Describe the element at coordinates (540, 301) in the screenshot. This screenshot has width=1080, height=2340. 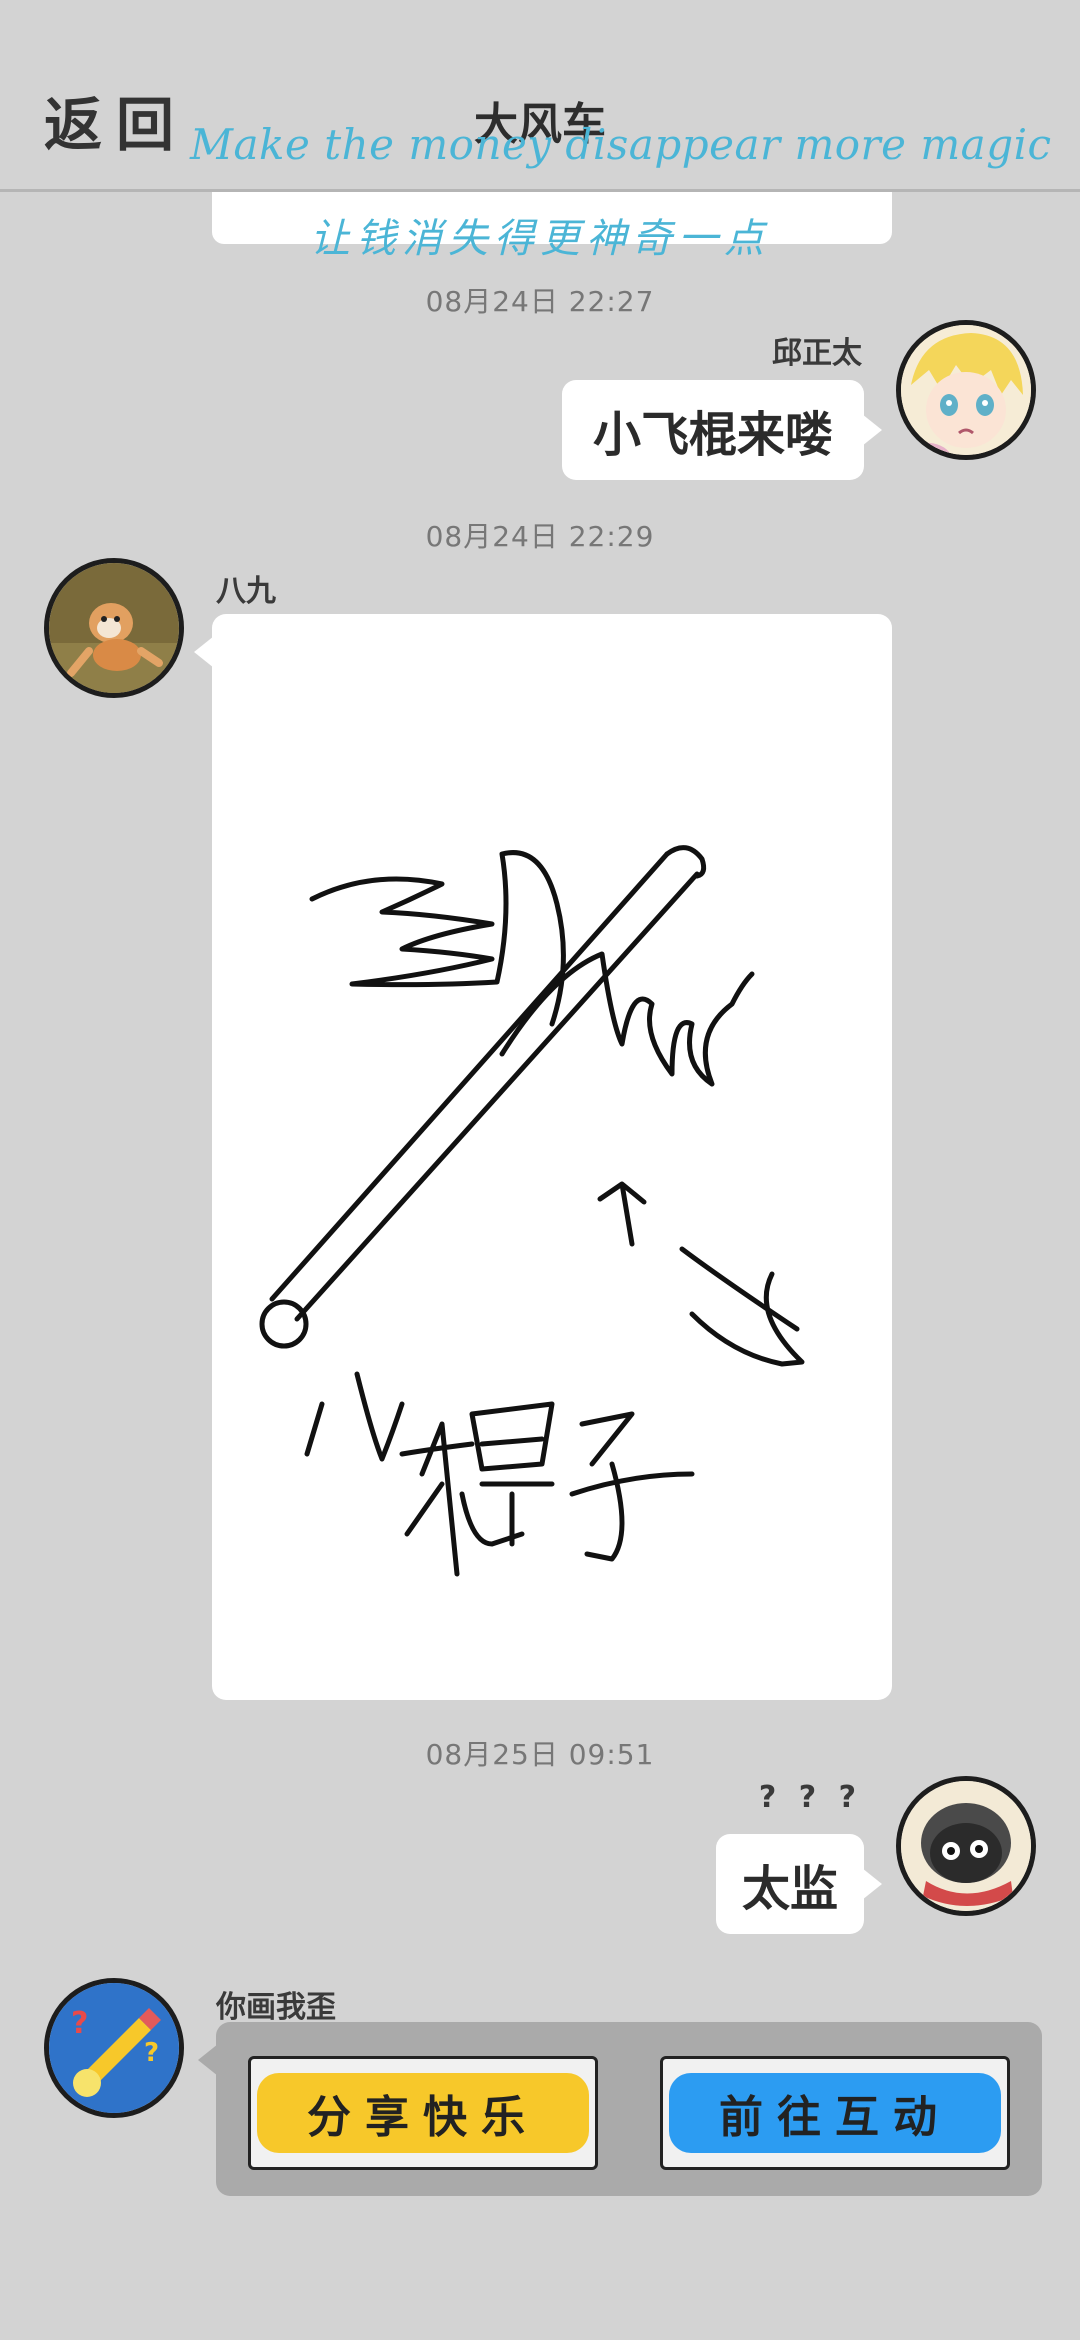
I see `timestamp: 08月24日 22:27` at that location.